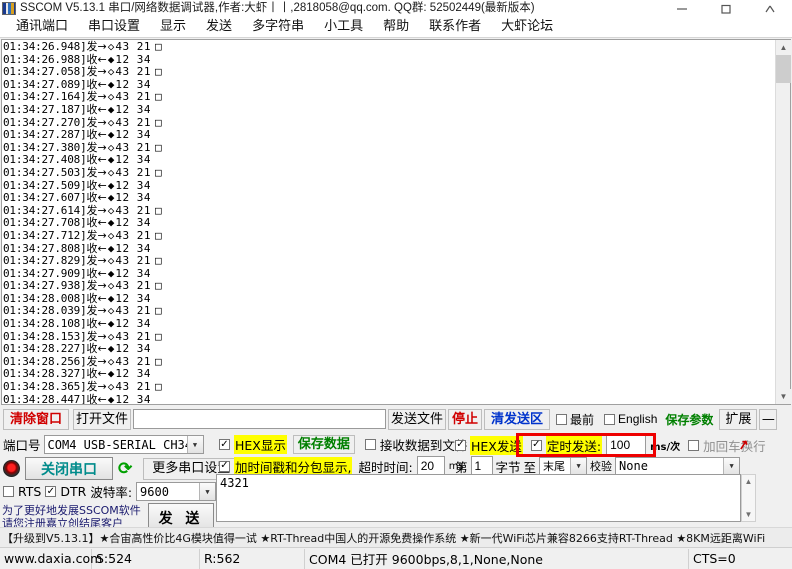  Describe the element at coordinates (465, 419) in the screenshot. I see `stop-button: 停止` at that location.